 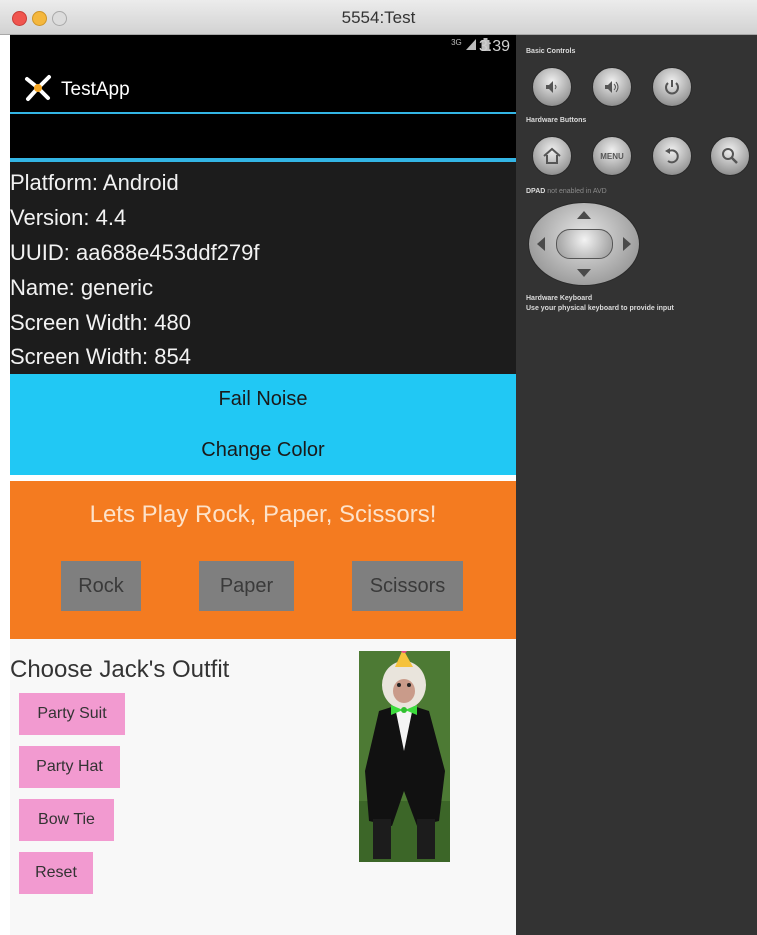 I want to click on info-screen-height: Screen Width: 854, so click(x=100, y=356).